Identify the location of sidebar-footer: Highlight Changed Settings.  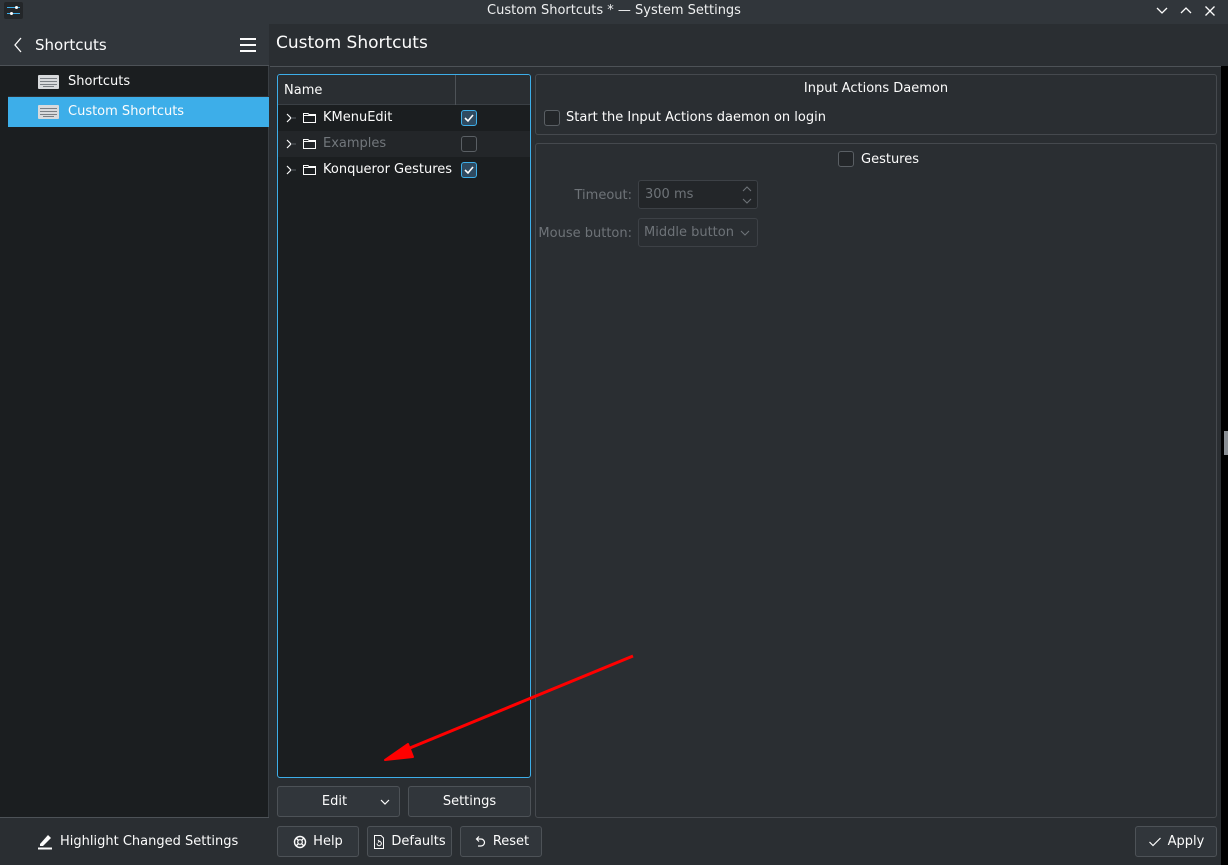
(134, 841).